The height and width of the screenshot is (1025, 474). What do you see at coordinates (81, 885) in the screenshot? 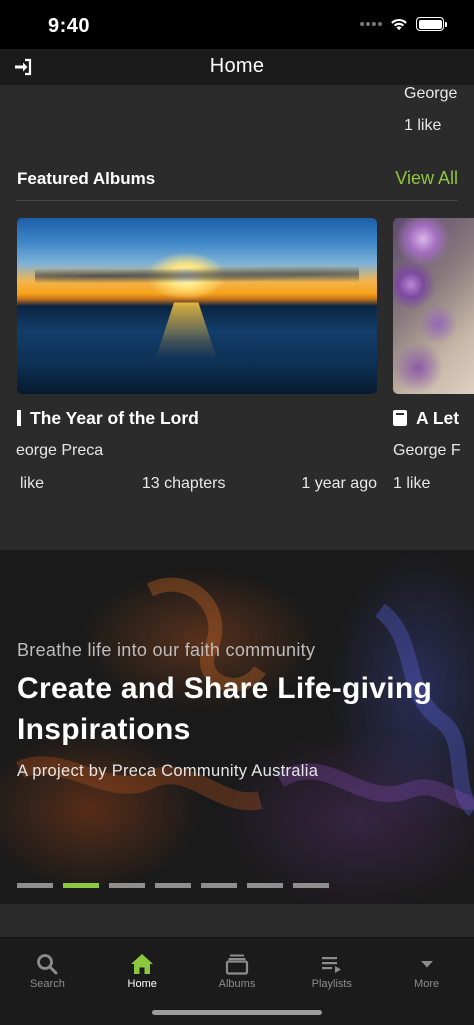
I see `pager-dot-active` at bounding box center [81, 885].